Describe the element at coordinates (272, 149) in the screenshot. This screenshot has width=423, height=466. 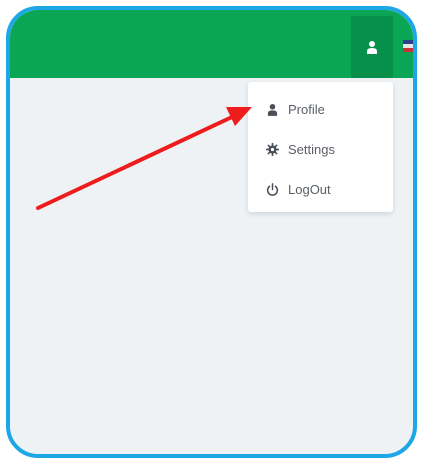
I see `gear-icon` at that location.